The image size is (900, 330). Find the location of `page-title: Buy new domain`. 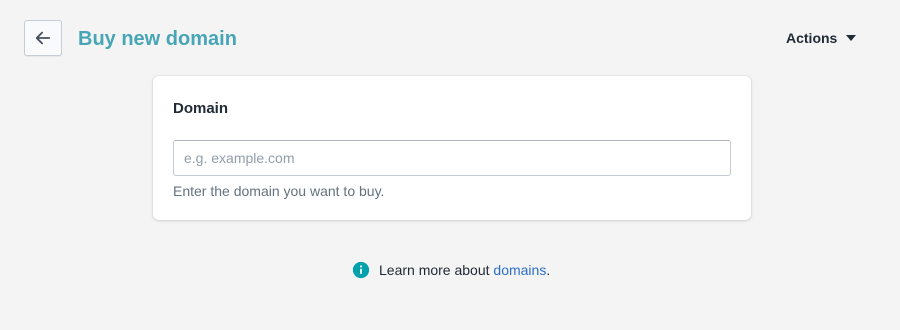

page-title: Buy new domain is located at coordinates (157, 39).